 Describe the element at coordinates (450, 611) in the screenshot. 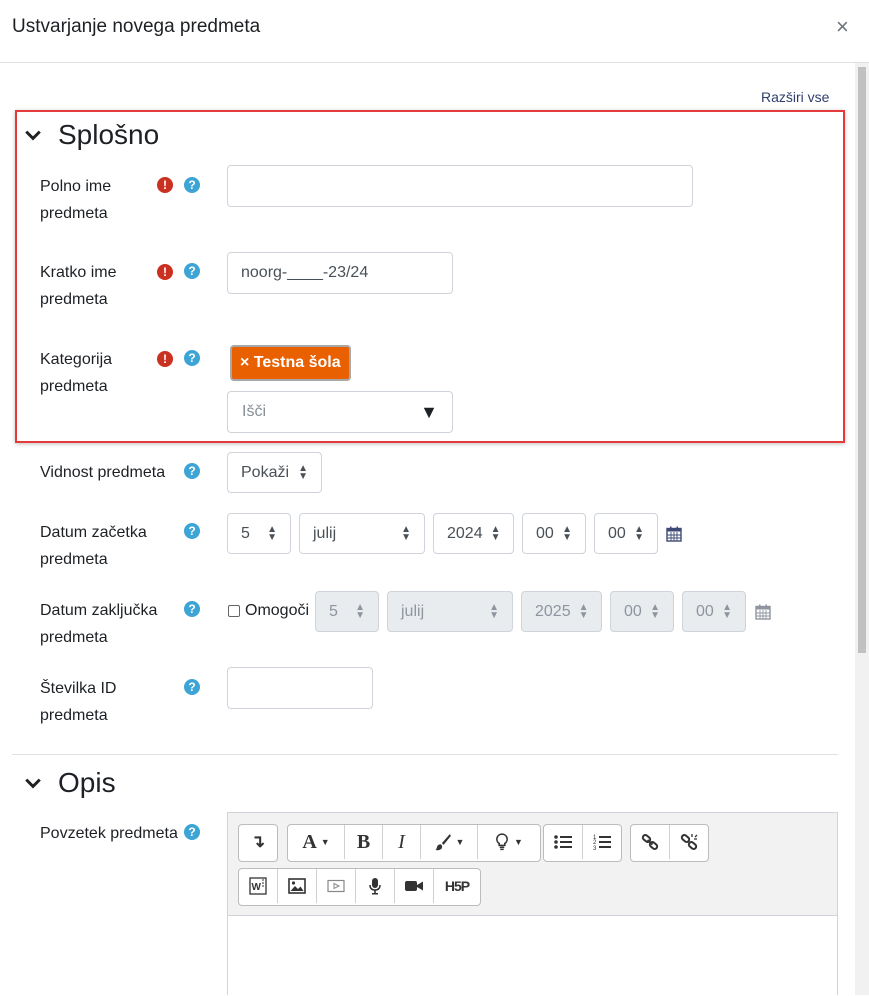

I see `enddate-month-select: julij ▲ ▼` at that location.